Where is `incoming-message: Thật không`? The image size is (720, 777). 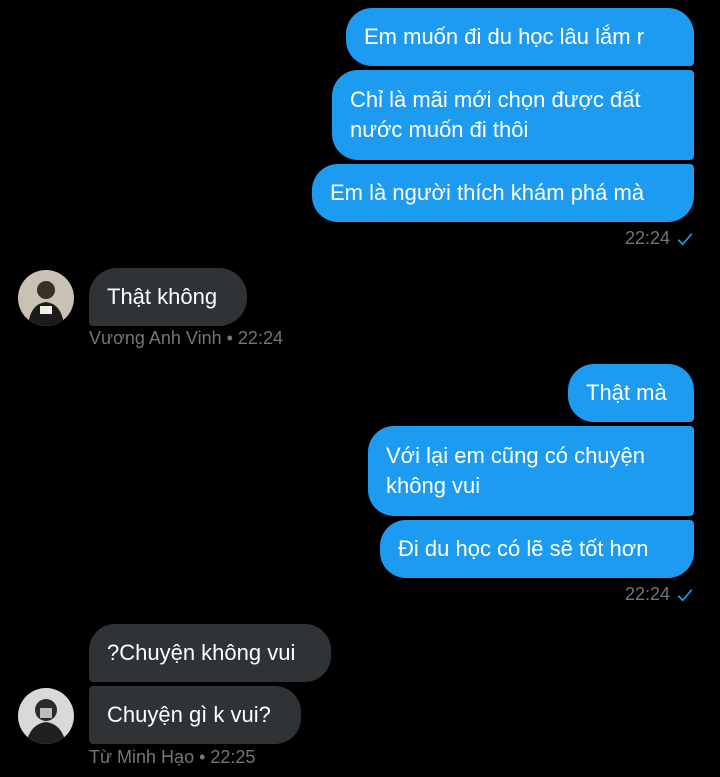 incoming-message: Thật không is located at coordinates (168, 297).